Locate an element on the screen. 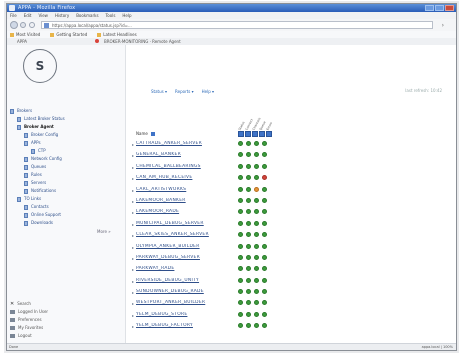  close-button is located at coordinates (449, 8).